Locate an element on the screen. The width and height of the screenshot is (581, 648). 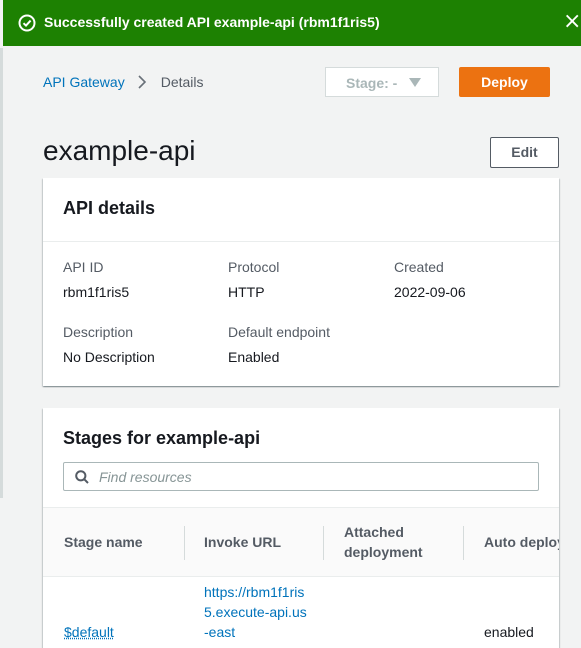
default-endpoint-label: Default endpoint is located at coordinates (279, 332).